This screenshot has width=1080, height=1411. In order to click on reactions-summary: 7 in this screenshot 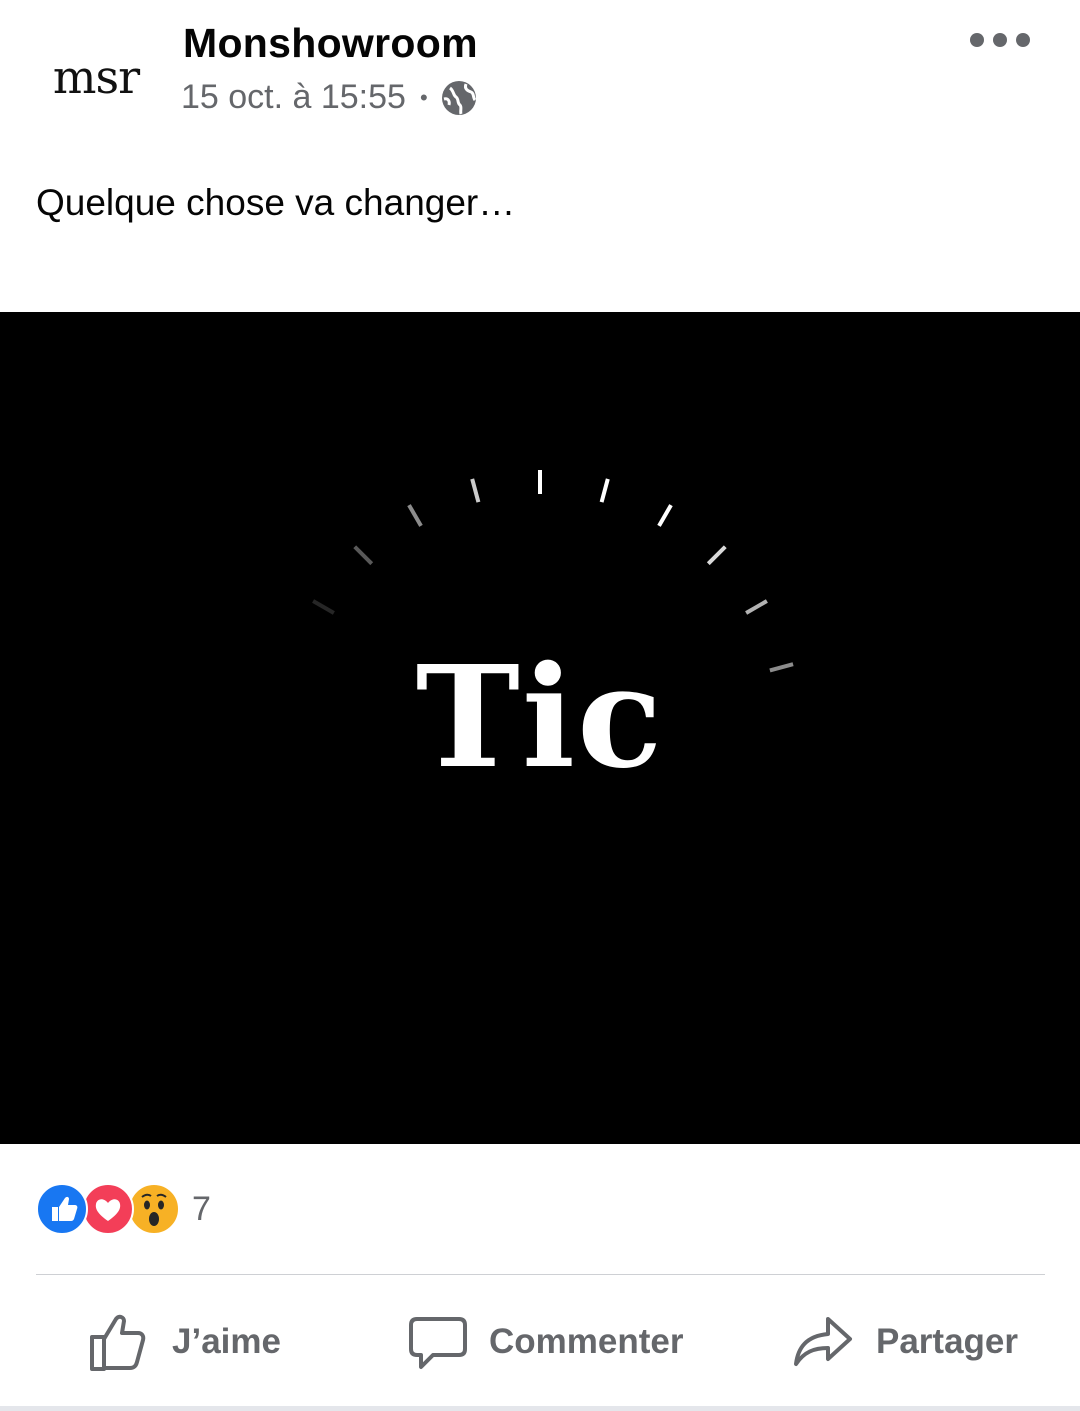, I will do `click(123, 1209)`.